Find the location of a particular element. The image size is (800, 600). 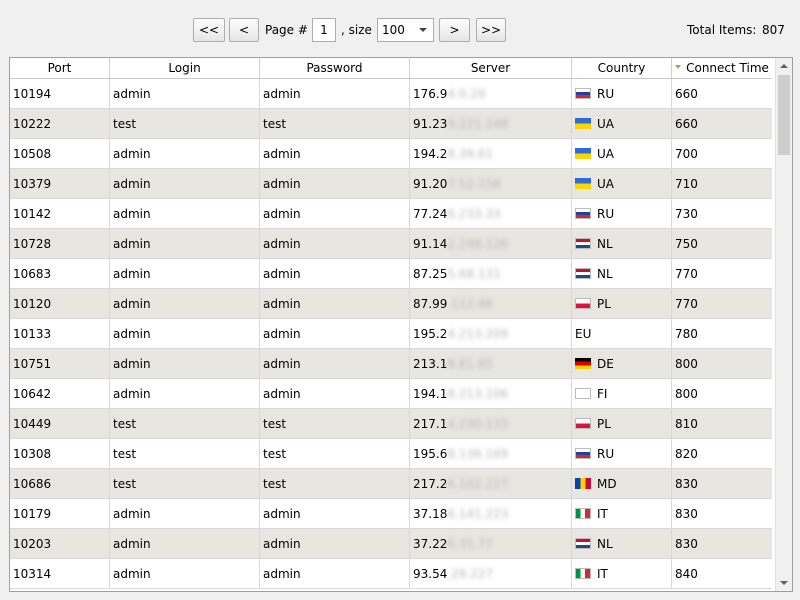

table-row: 10686 test test 217.26.162.227 MD 830 is located at coordinates (391, 484).